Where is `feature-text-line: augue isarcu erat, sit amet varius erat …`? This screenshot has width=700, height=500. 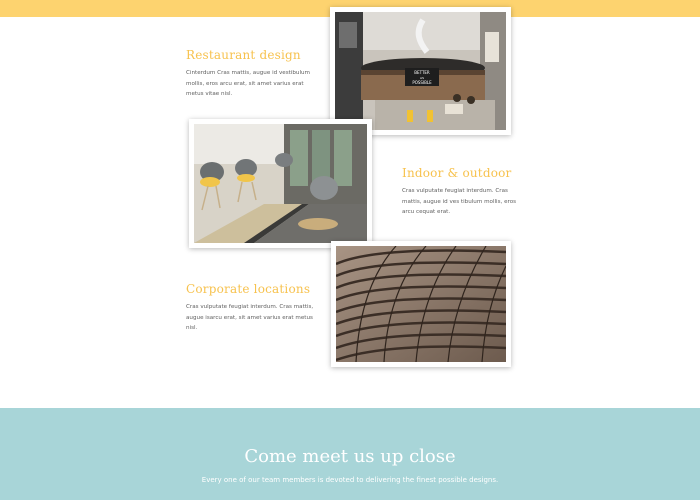
feature-text-line: augue isarcu erat, sit amet varius erat … is located at coordinates (249, 317).